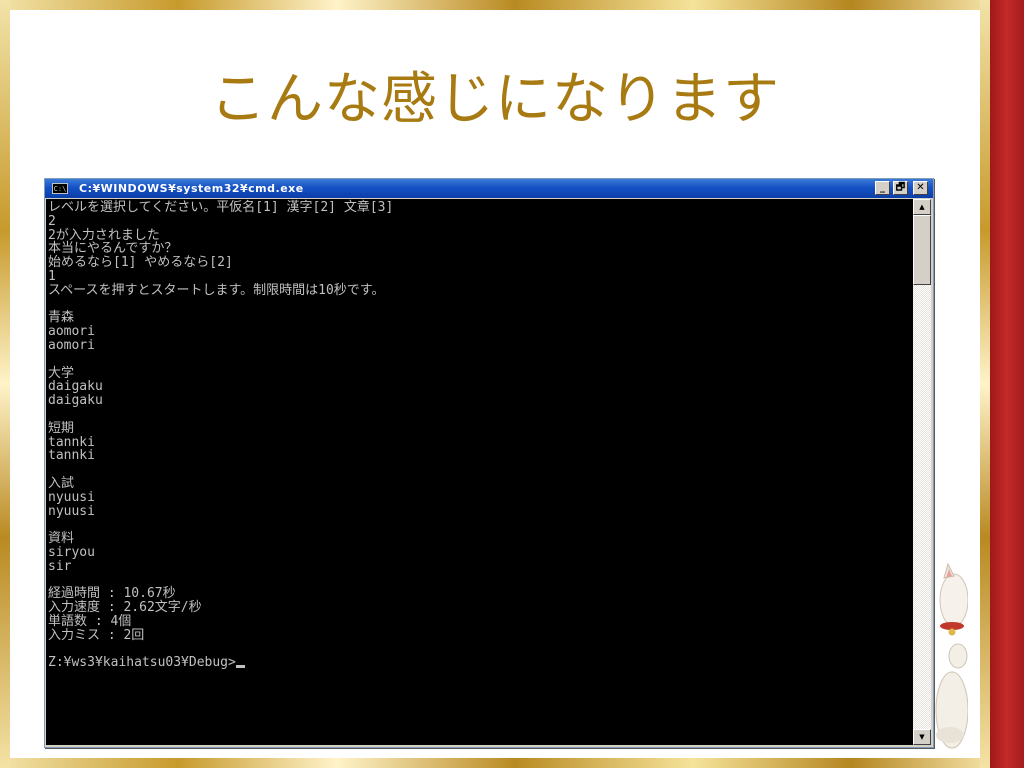 This screenshot has width=1024, height=768. Describe the element at coordinates (922, 207) in the screenshot. I see `scroll-up-arrow-icon: ▲` at that location.